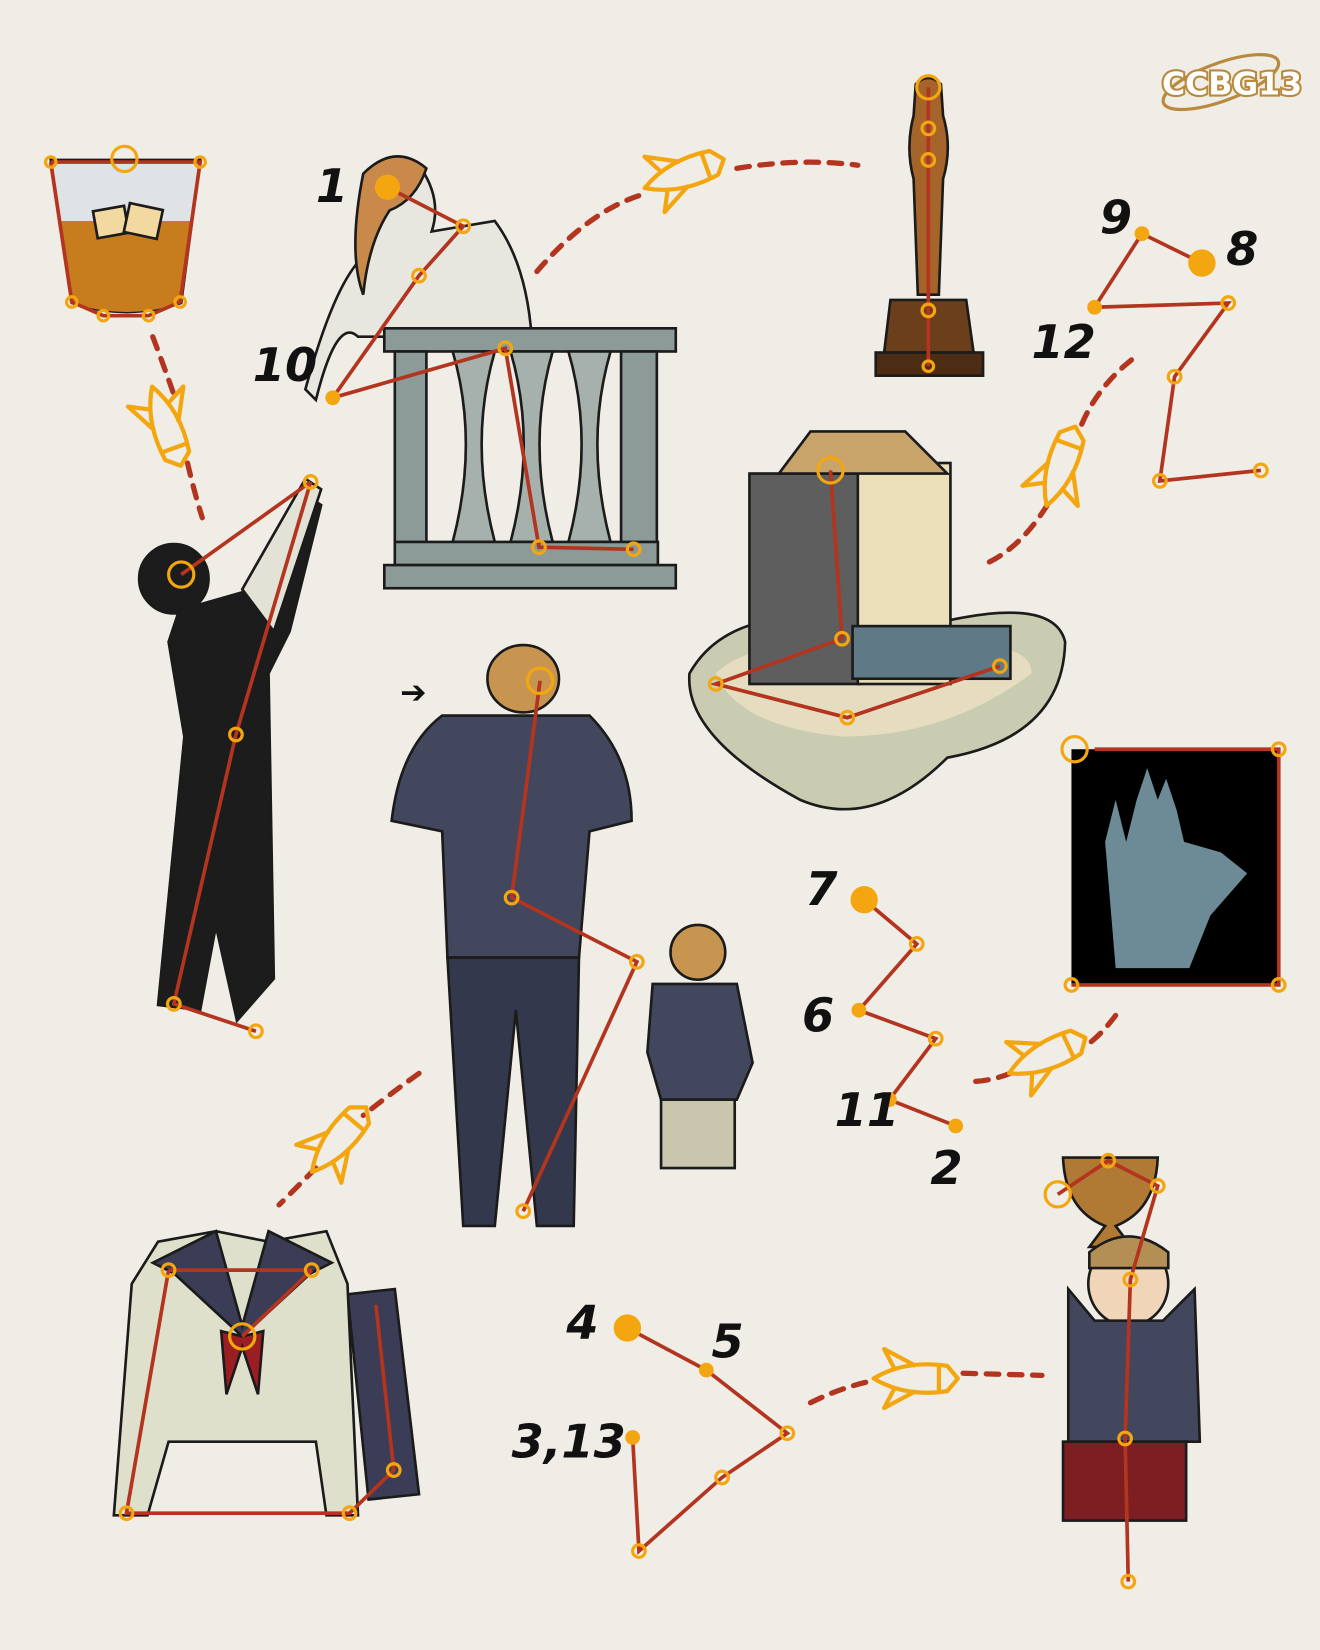  What do you see at coordinates (1173, 864) in the screenshot?
I see `hand-xray` at bounding box center [1173, 864].